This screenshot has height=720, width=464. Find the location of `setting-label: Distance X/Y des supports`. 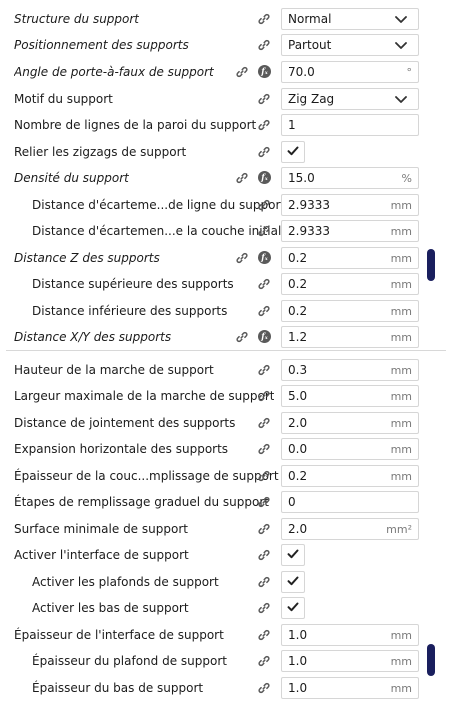

setting-label: Distance X/Y des supports is located at coordinates (93, 337).